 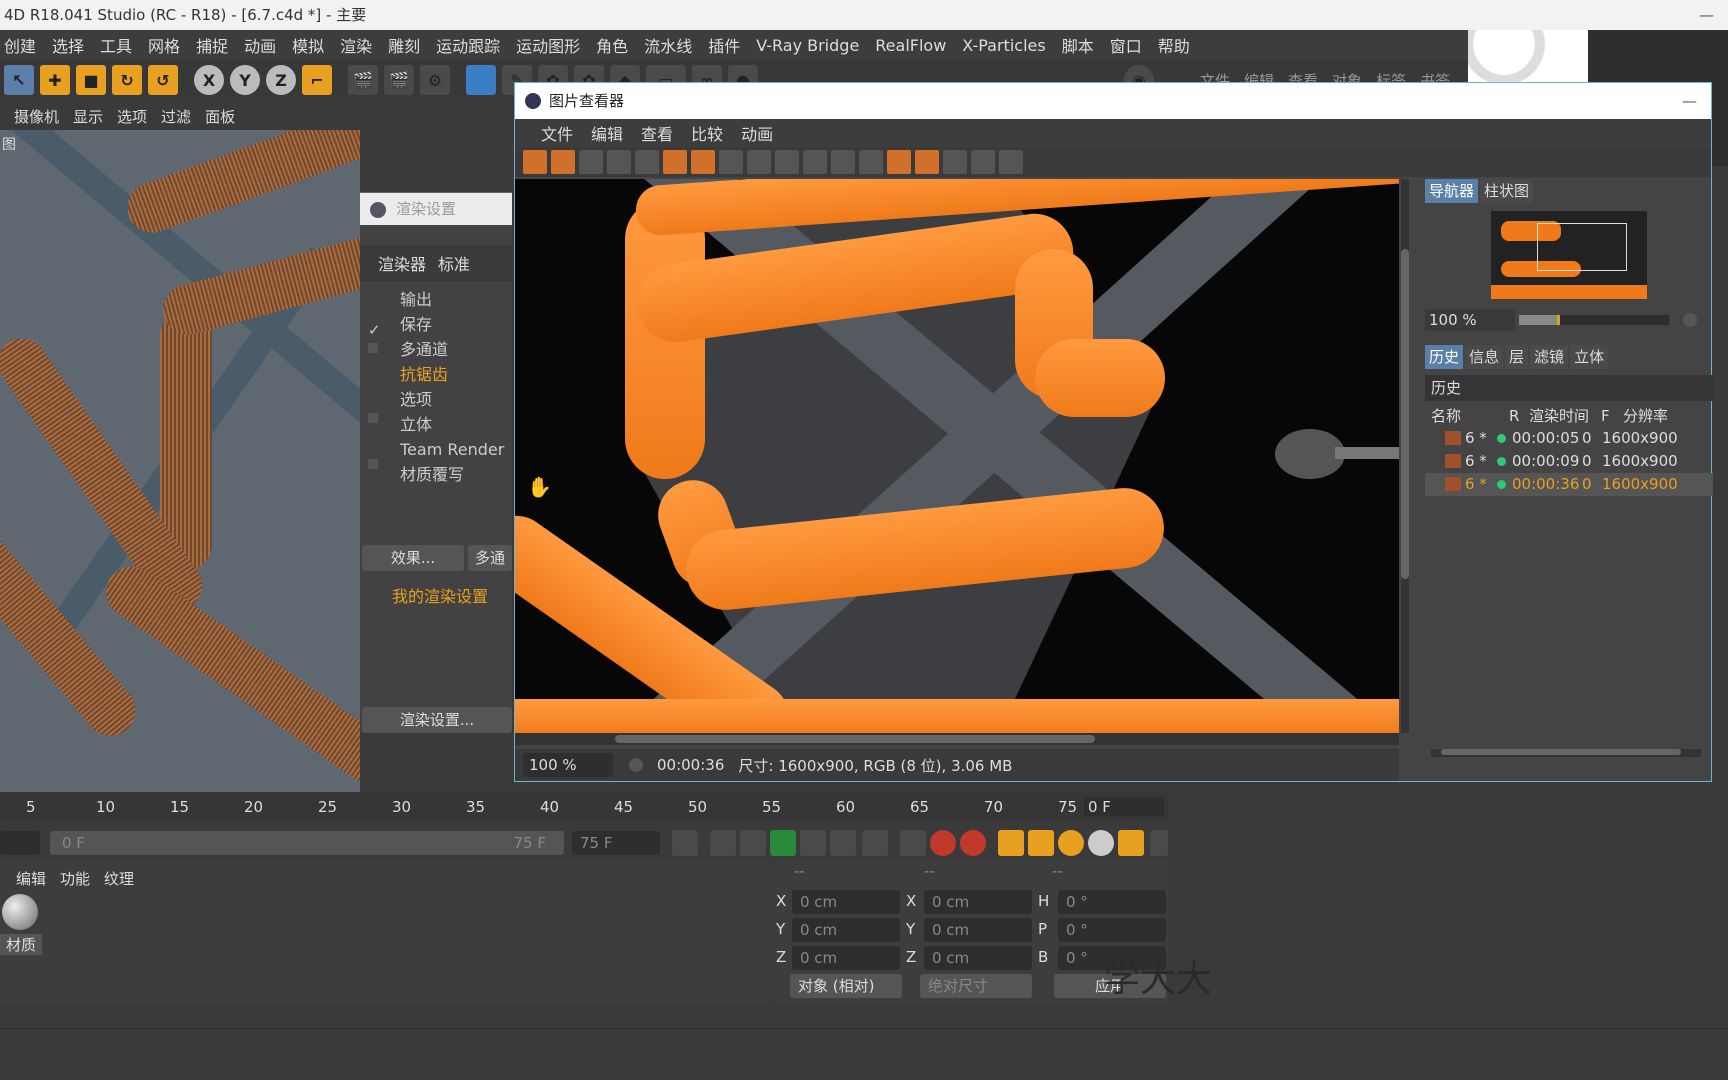 I want to click on go-to-end-icon, so click(x=875, y=843).